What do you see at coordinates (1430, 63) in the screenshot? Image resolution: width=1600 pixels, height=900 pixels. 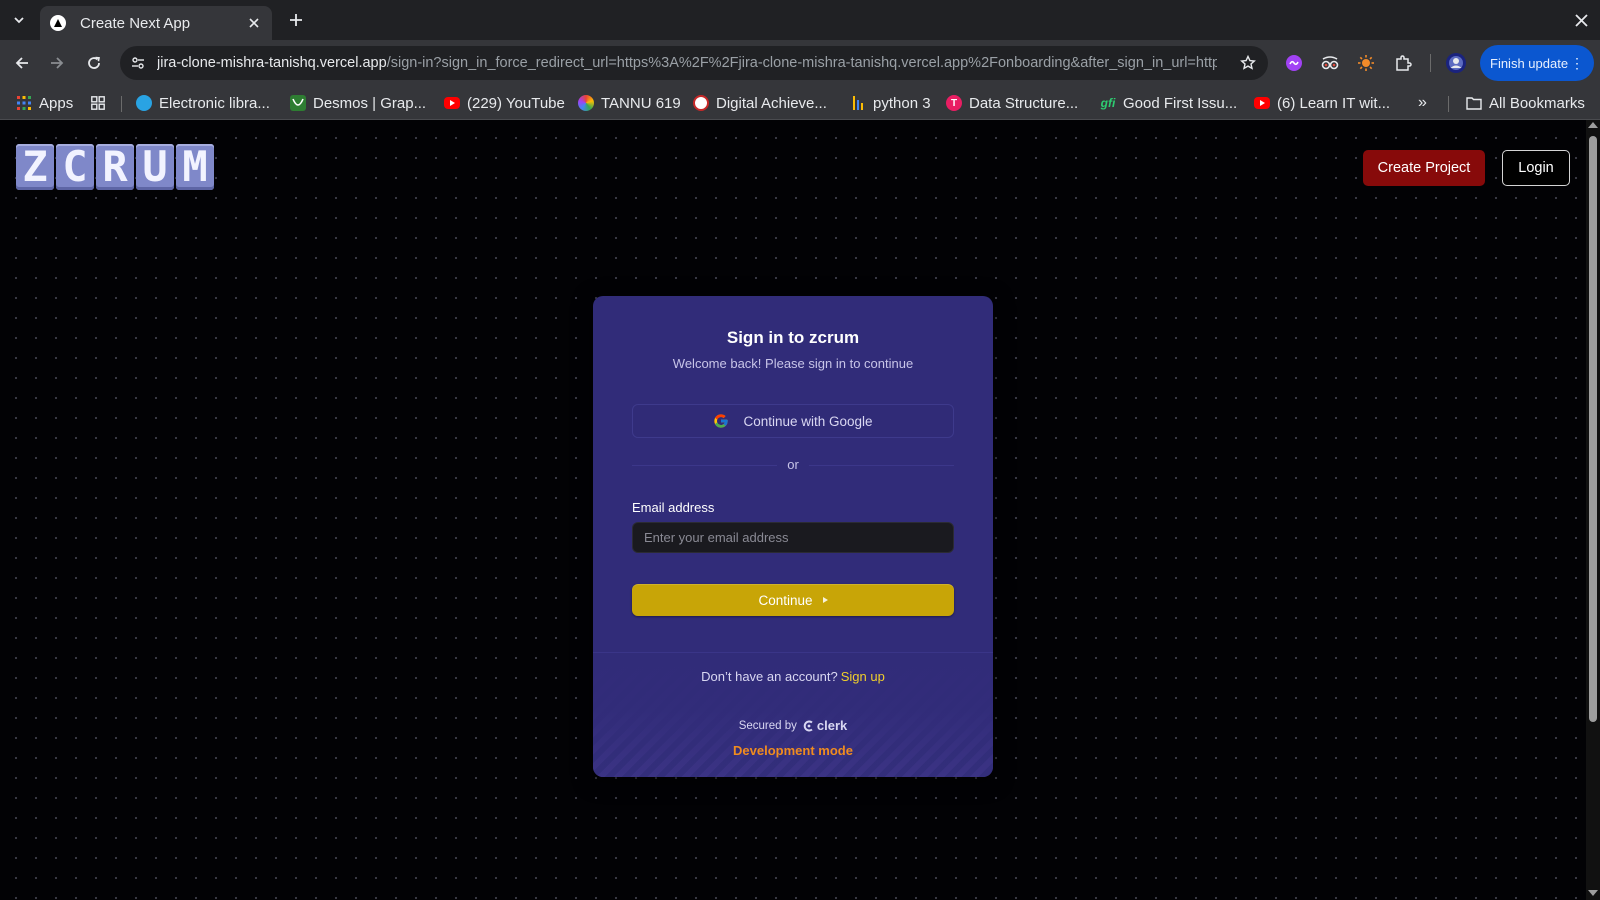 I see `toolbar-divider` at bounding box center [1430, 63].